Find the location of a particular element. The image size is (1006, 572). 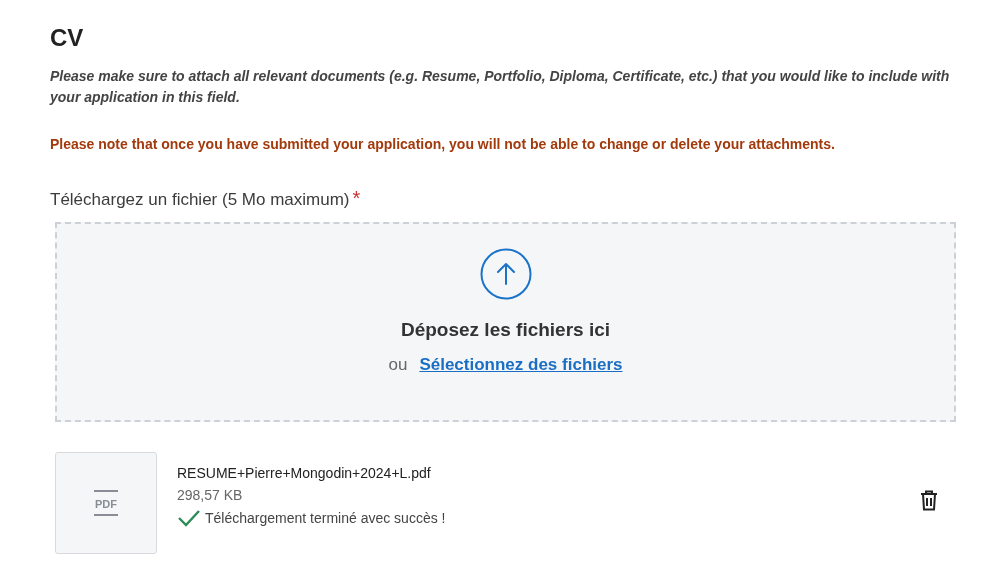

required-mark: * is located at coordinates (356, 198).